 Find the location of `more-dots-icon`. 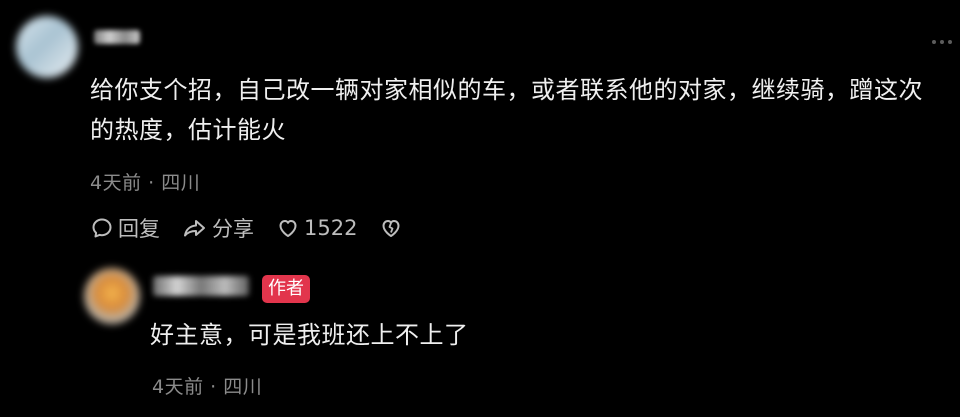

more-dots-icon is located at coordinates (942, 42).